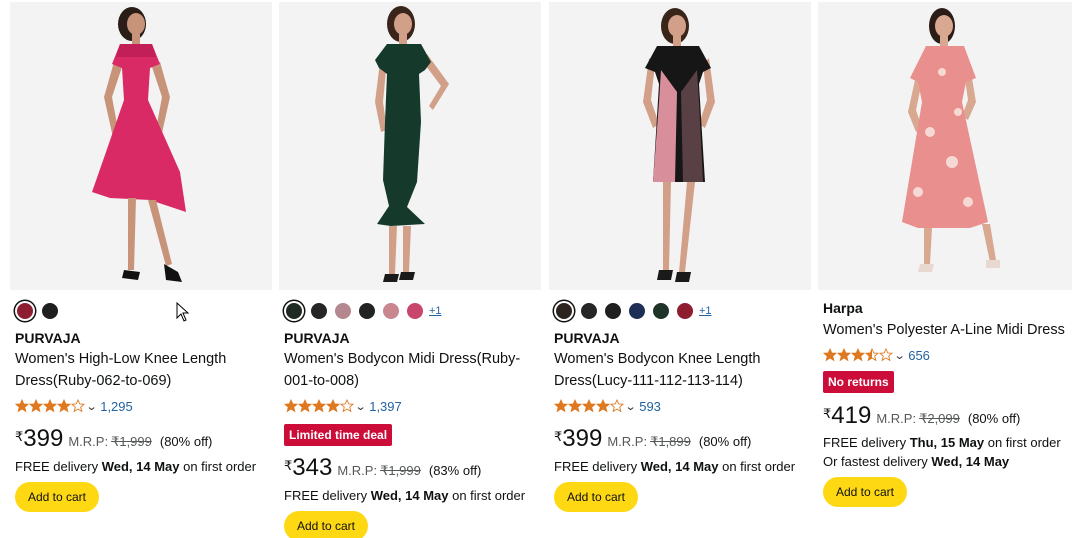  What do you see at coordinates (183, 312) in the screenshot?
I see `mouse-cursor-icon` at bounding box center [183, 312].